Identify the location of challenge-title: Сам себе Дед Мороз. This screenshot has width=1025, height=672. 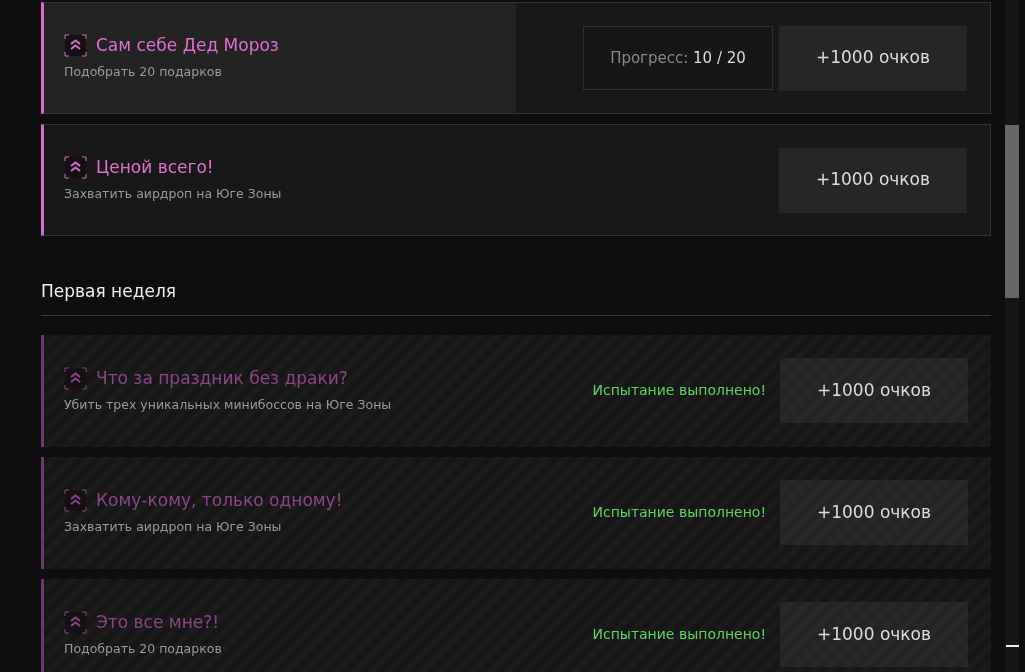
(187, 45).